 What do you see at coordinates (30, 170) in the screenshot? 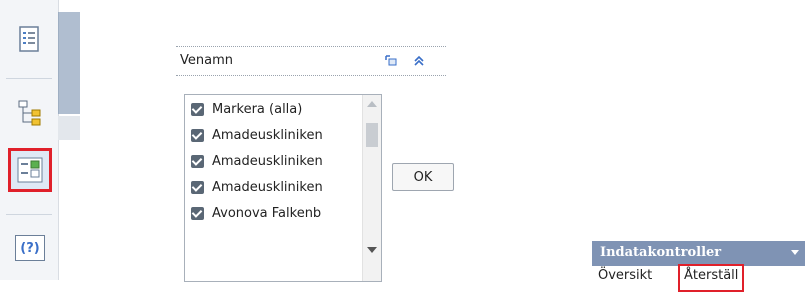
I see `filter-list-icon` at bounding box center [30, 170].